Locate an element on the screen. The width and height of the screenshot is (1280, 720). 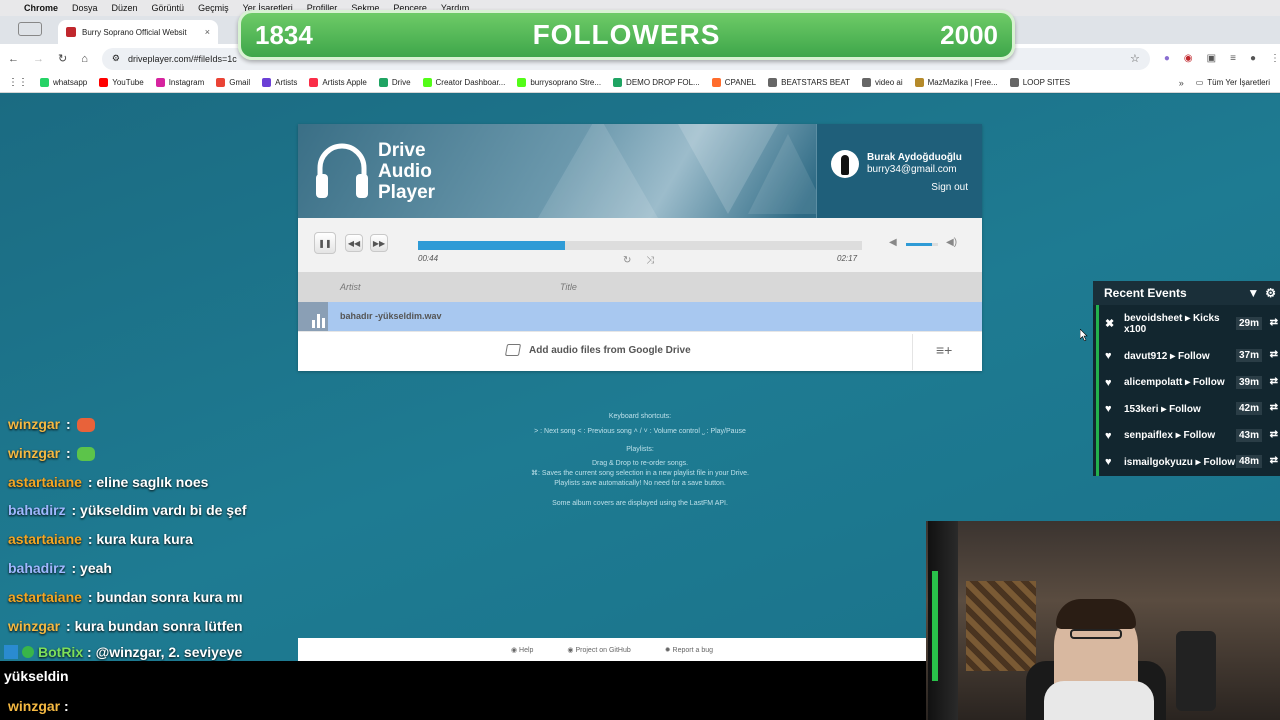
menu-item: Düzen is located at coordinates (125, 8).